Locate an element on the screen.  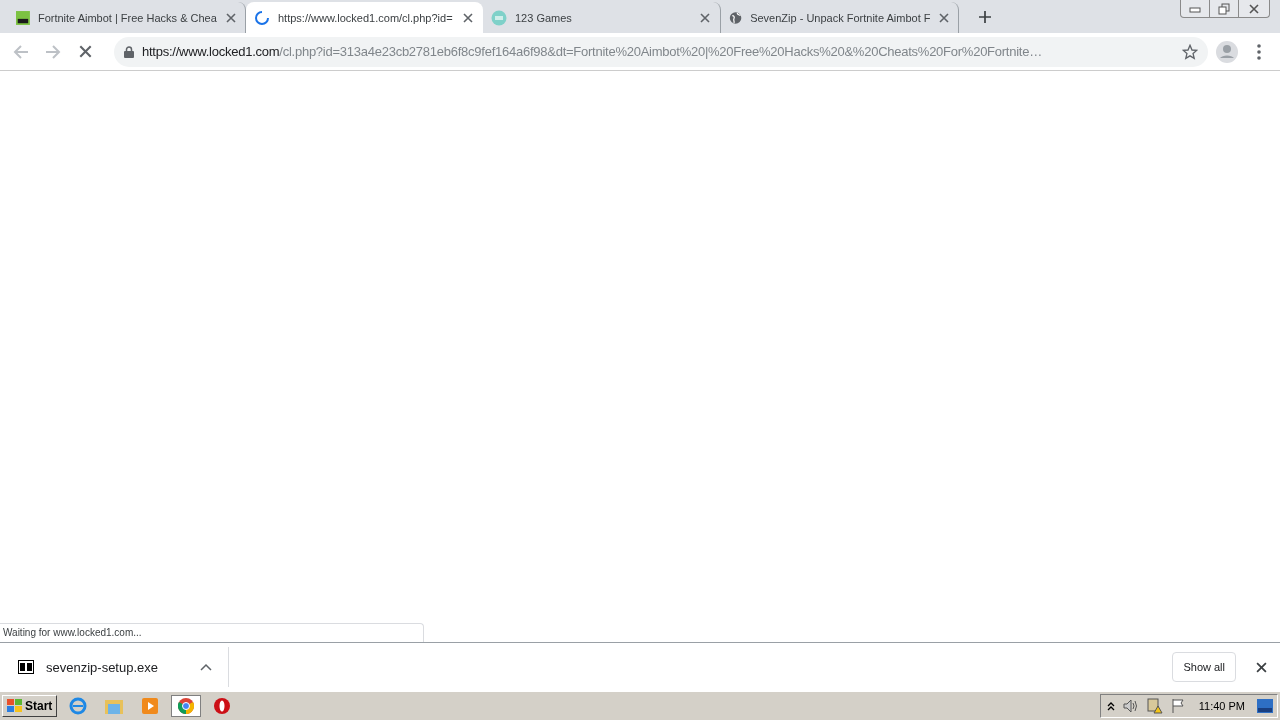
flag-icon is located at coordinates (1177, 706).